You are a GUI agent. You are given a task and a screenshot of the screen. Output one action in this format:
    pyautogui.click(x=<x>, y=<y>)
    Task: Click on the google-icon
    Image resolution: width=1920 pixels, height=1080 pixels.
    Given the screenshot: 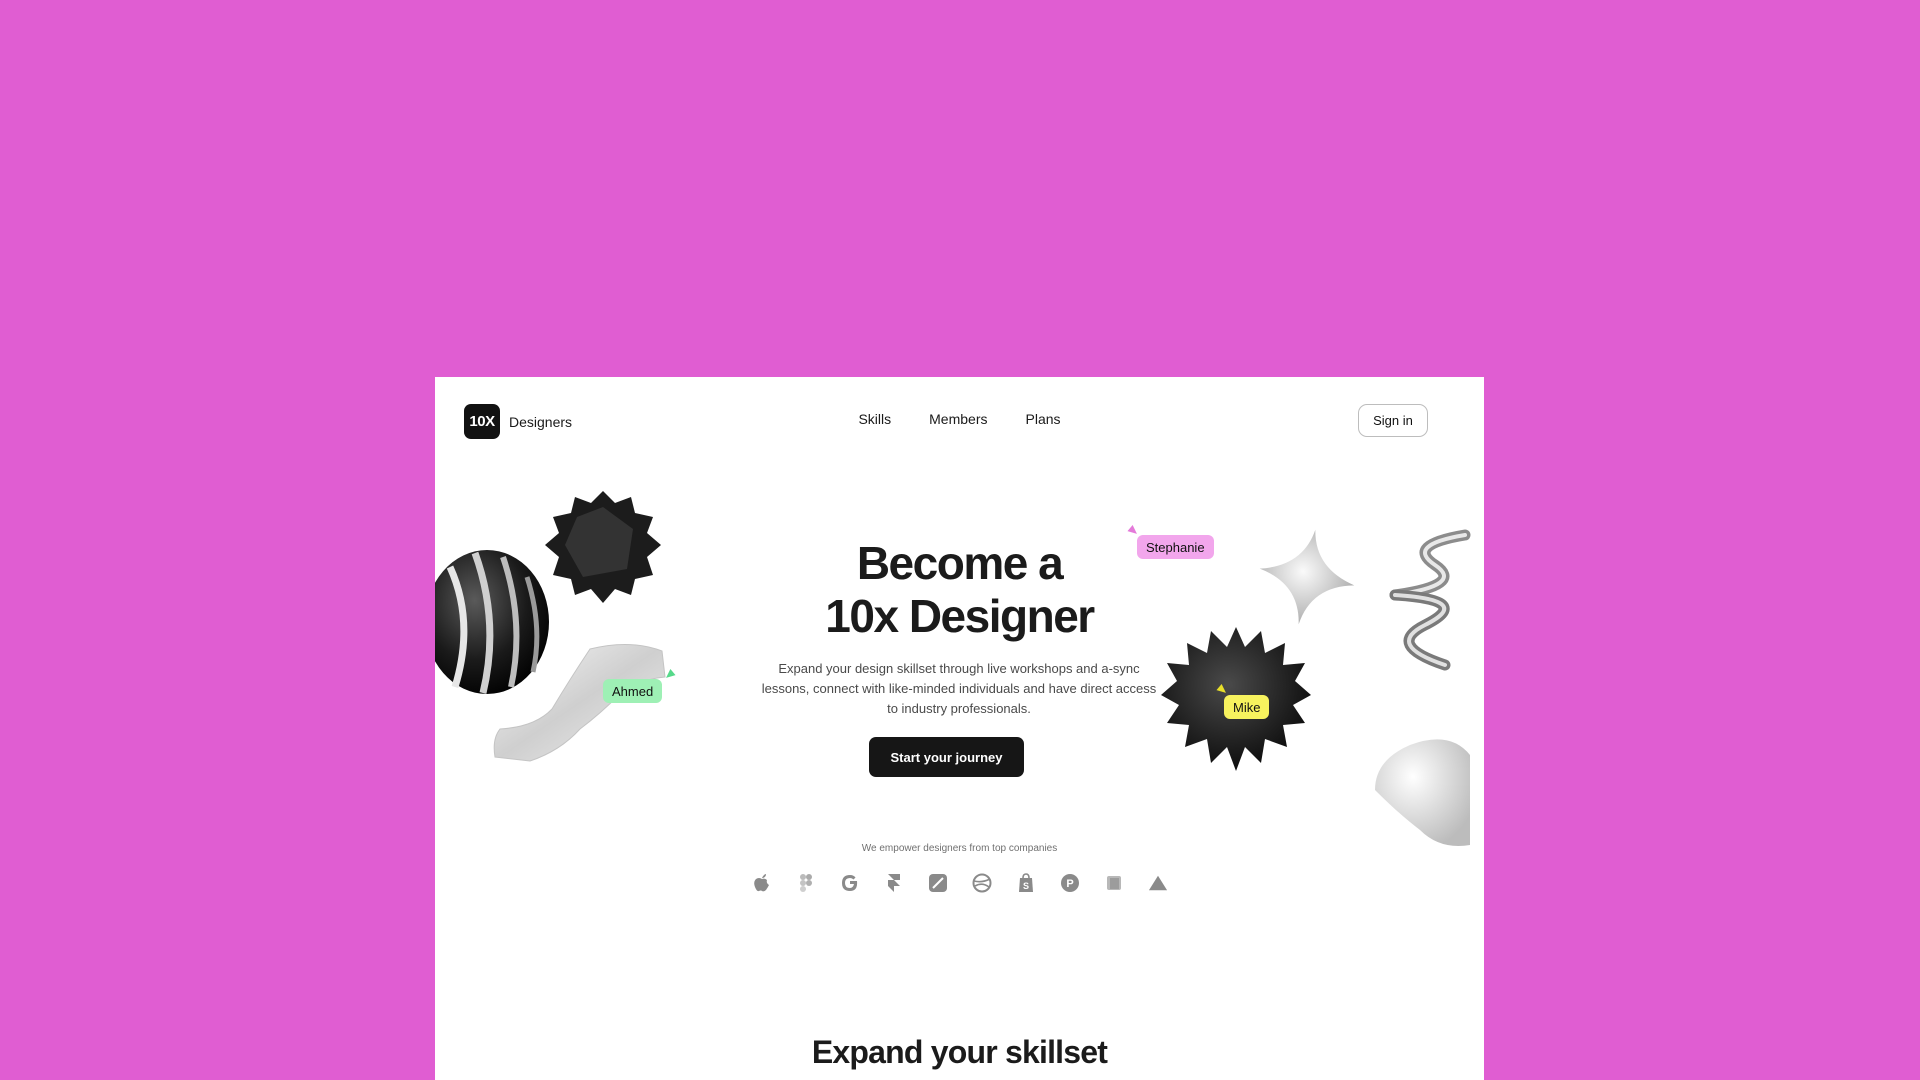 What is the action you would take?
    pyautogui.click(x=850, y=883)
    